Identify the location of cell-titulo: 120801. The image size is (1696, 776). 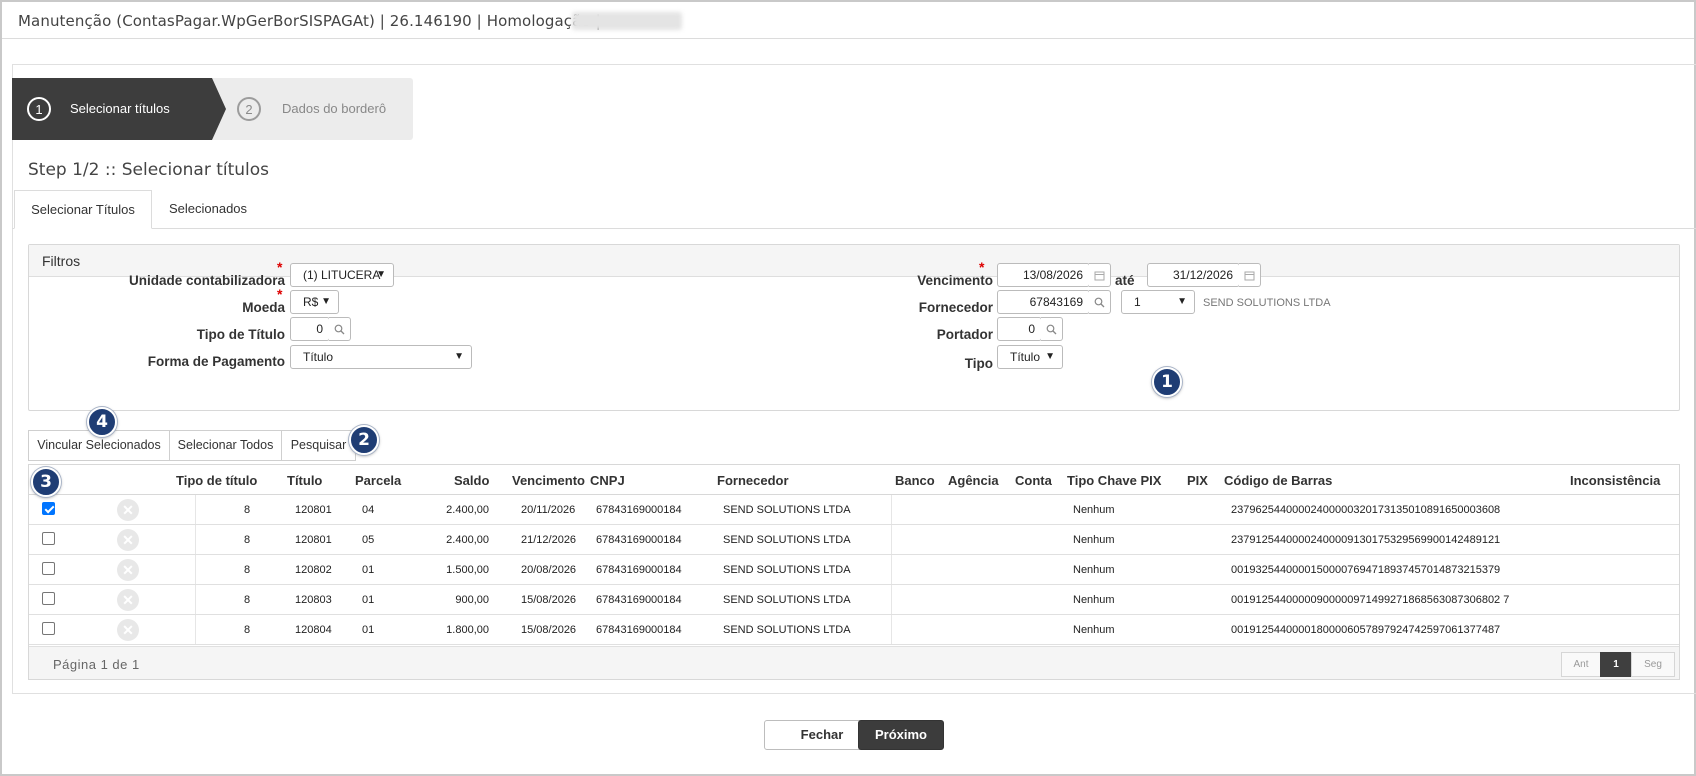
(313, 540).